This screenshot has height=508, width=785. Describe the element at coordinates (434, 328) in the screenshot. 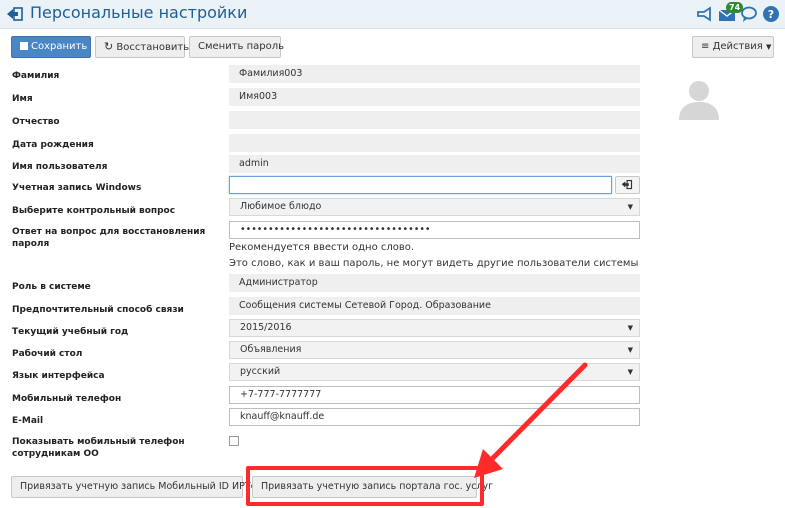

I see `school-year-select: 2015/2016 ▼` at that location.